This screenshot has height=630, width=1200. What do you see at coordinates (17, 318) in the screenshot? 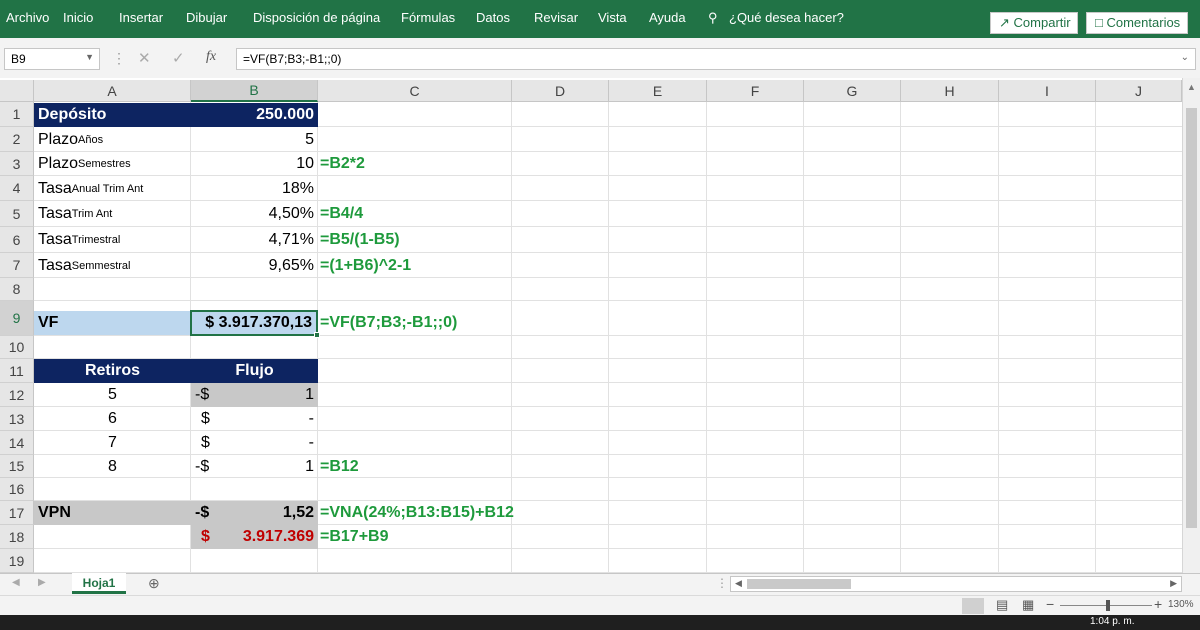
I see `row-header-9: 9` at bounding box center [17, 318].